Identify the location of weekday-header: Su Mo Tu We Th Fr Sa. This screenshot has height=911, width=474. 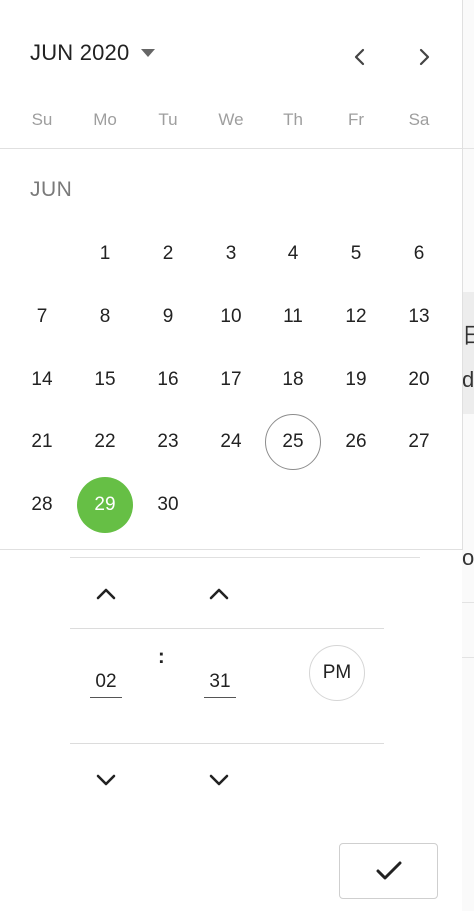
(231, 123).